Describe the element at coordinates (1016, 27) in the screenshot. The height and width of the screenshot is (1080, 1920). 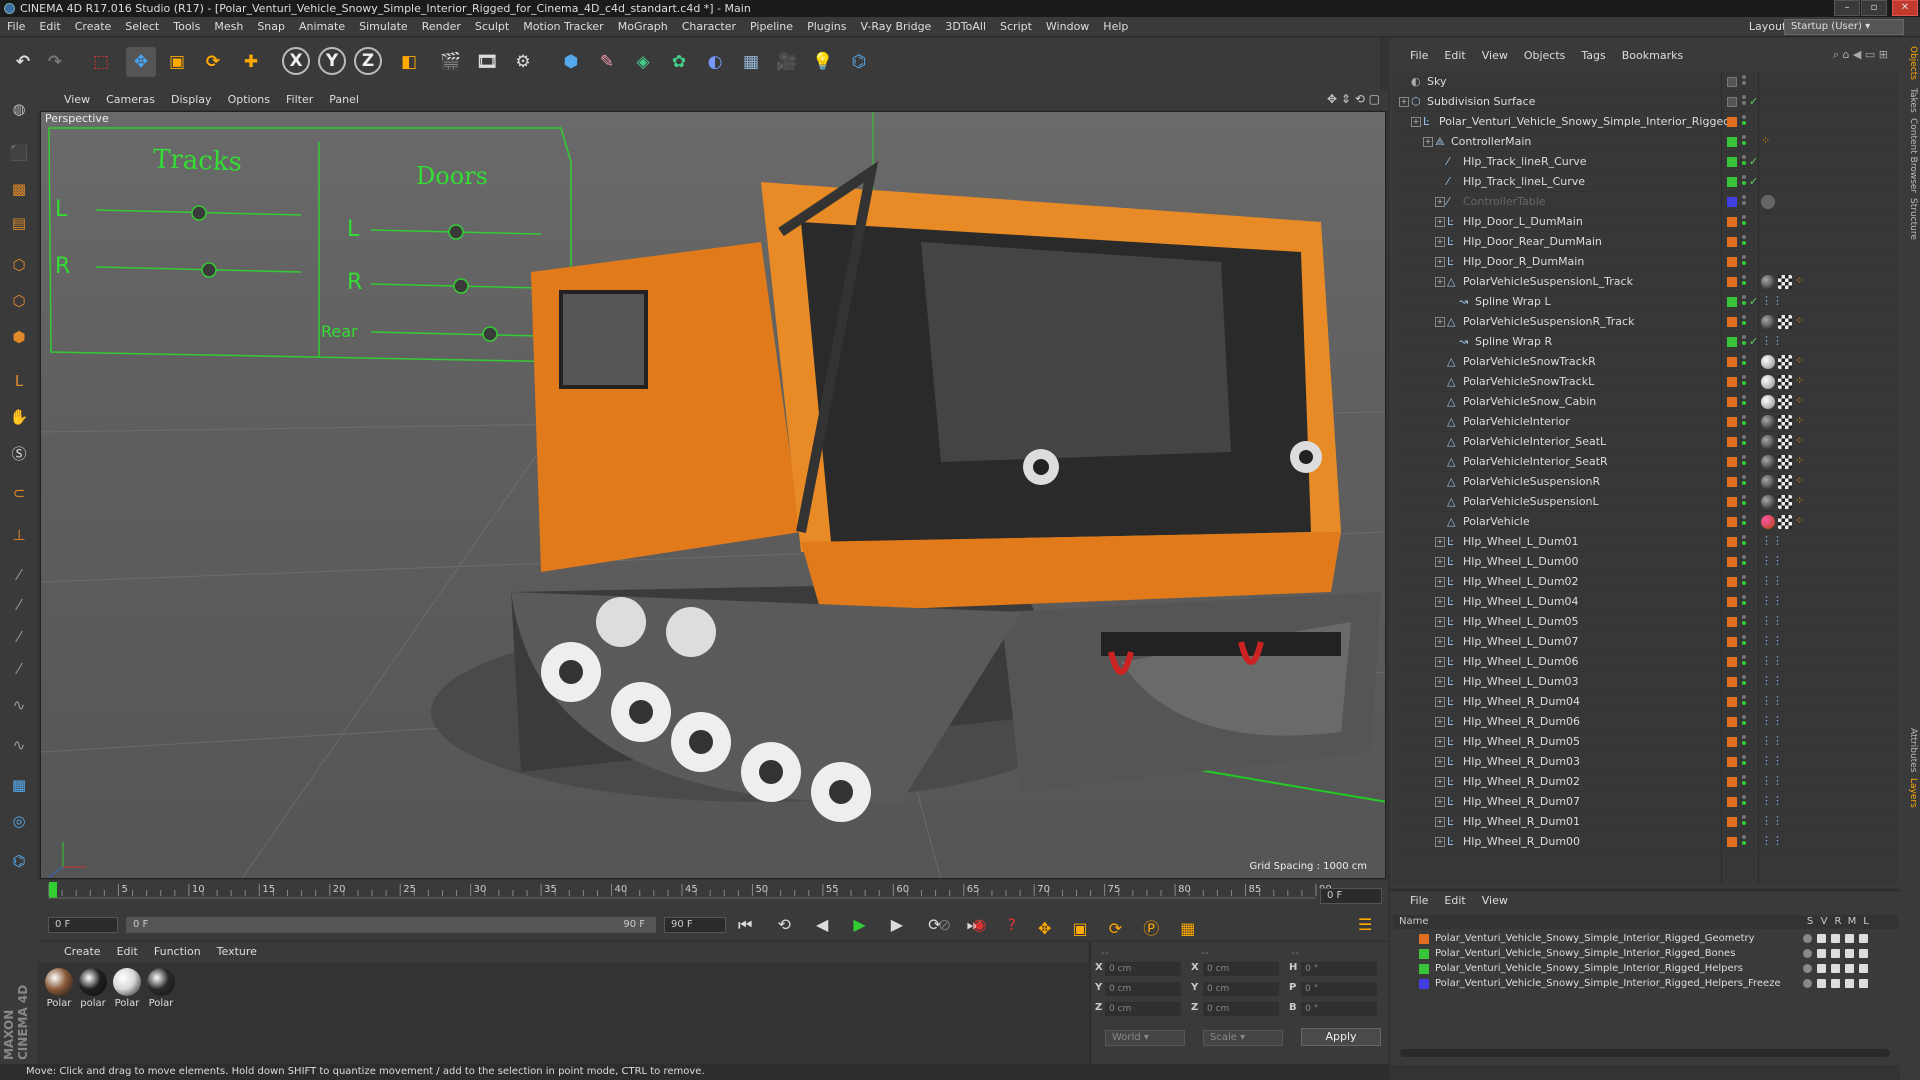
I see `menu-script: Script` at that location.